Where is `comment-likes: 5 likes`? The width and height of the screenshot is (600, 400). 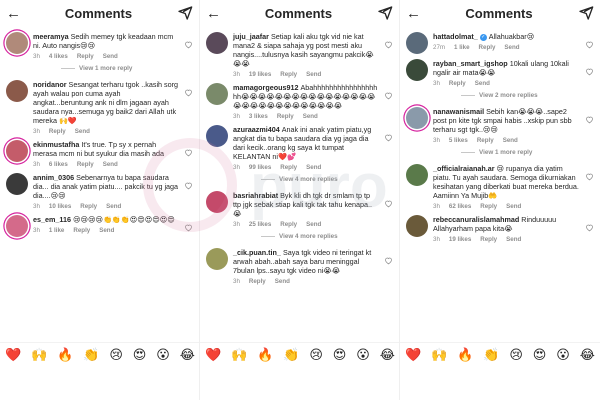 comment-likes: 5 likes is located at coordinates (458, 140).